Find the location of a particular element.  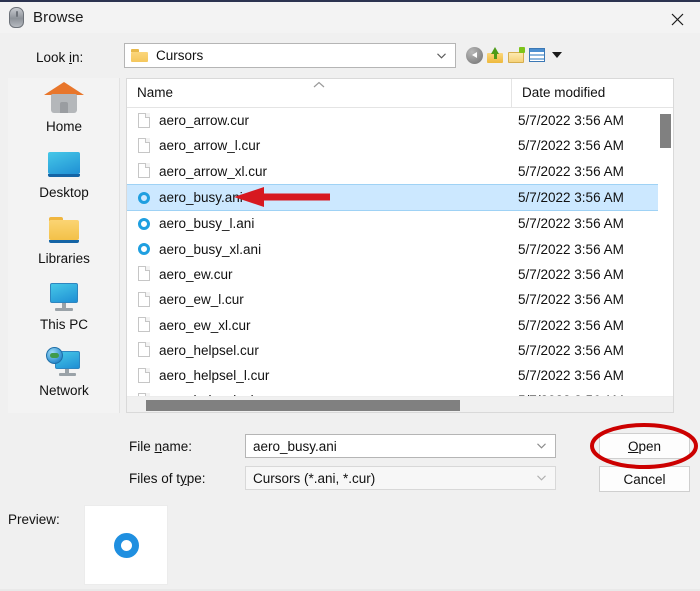

file-name-cell: aero_arrow_xl.cur is located at coordinates (213, 171).